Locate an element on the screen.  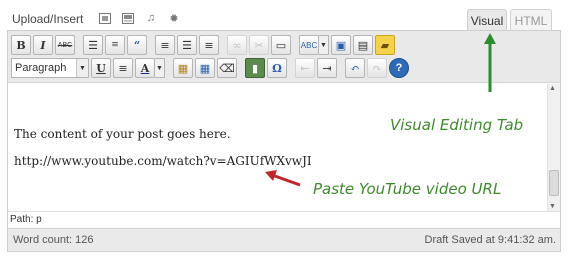
toolbar-row-2: Paragraph ▼ U ≡ A ▼ ▦ ▦ ⌫ ▮ Ω ⇤ ⇥ ↶ ↷ ? is located at coordinates (211, 68).